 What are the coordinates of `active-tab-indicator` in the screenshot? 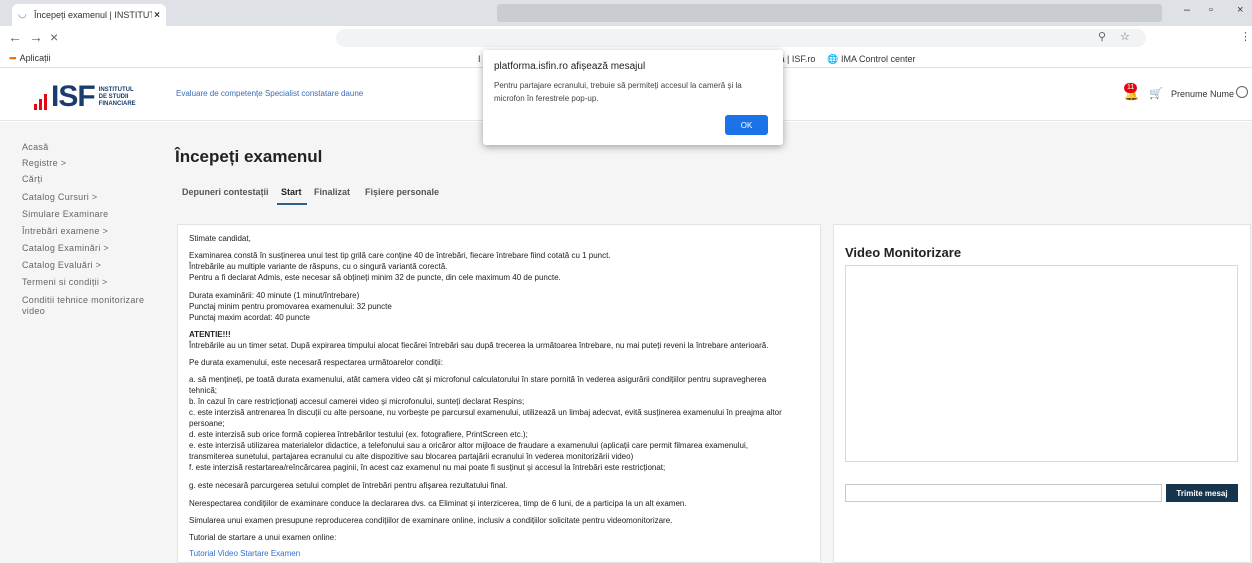 It's located at (292, 204).